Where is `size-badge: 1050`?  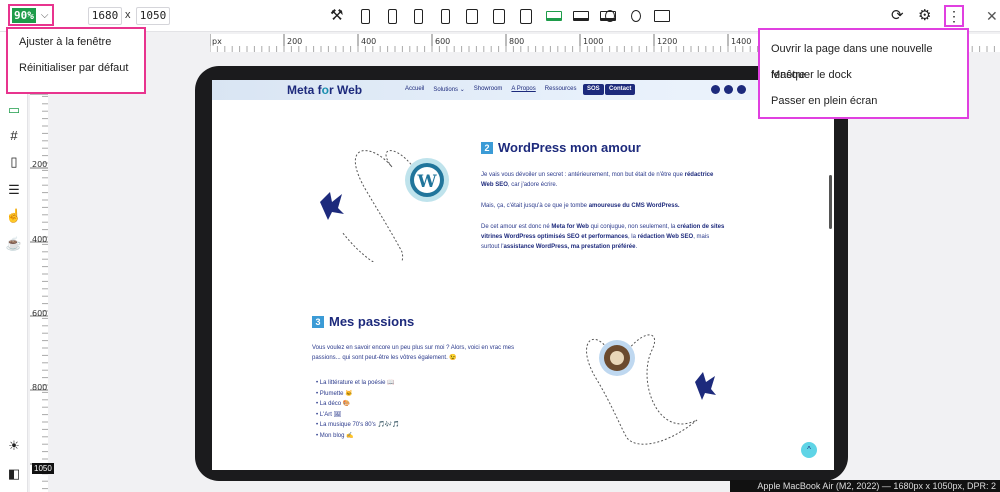
size-badge: 1050 is located at coordinates (43, 468).